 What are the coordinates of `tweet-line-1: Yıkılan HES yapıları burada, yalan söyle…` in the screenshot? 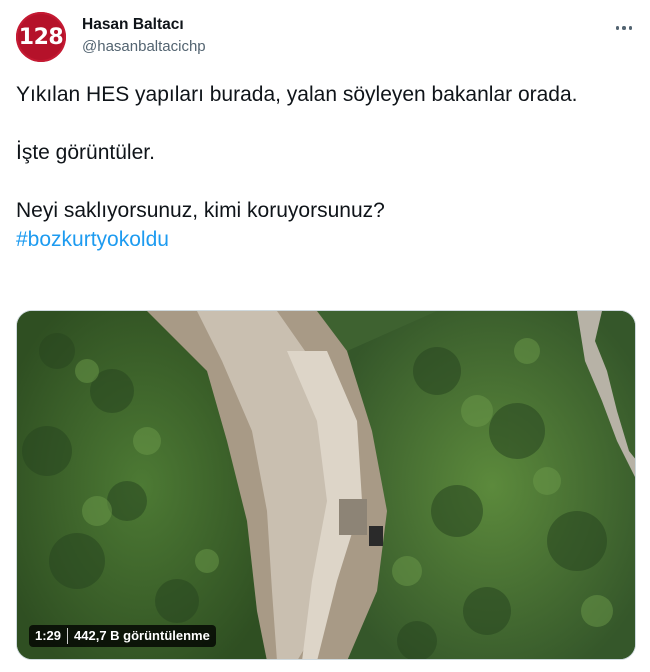 It's located at (297, 94).